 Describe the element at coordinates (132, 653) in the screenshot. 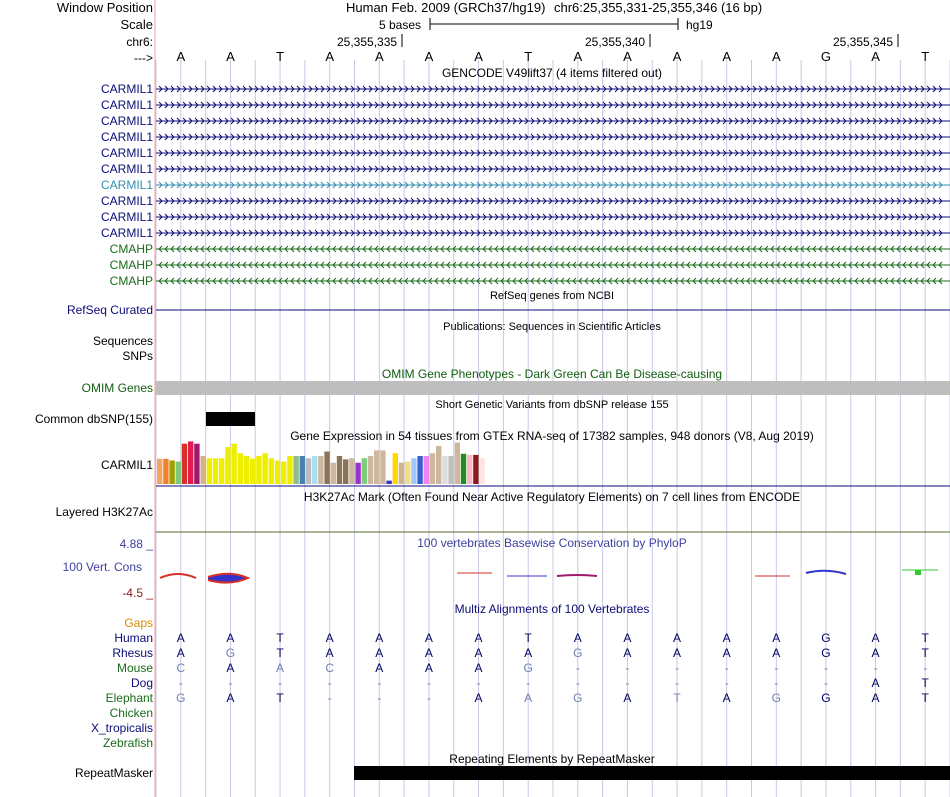

I see `species-label: Rhesus` at that location.